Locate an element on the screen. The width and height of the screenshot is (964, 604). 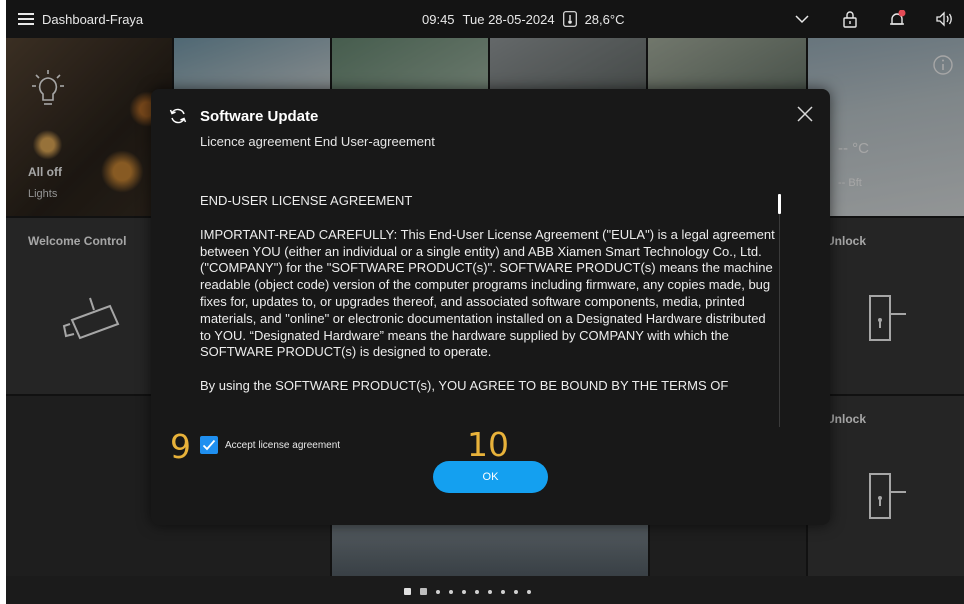
ok-button: OK is located at coordinates (490, 477).